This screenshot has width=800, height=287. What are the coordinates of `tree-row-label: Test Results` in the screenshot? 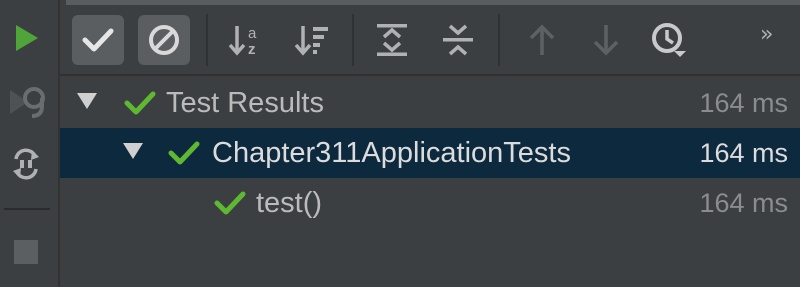 It's located at (245, 103).